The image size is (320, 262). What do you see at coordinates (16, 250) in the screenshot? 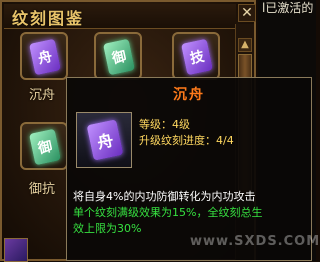
I see `bottom-rune-icon` at bounding box center [16, 250].